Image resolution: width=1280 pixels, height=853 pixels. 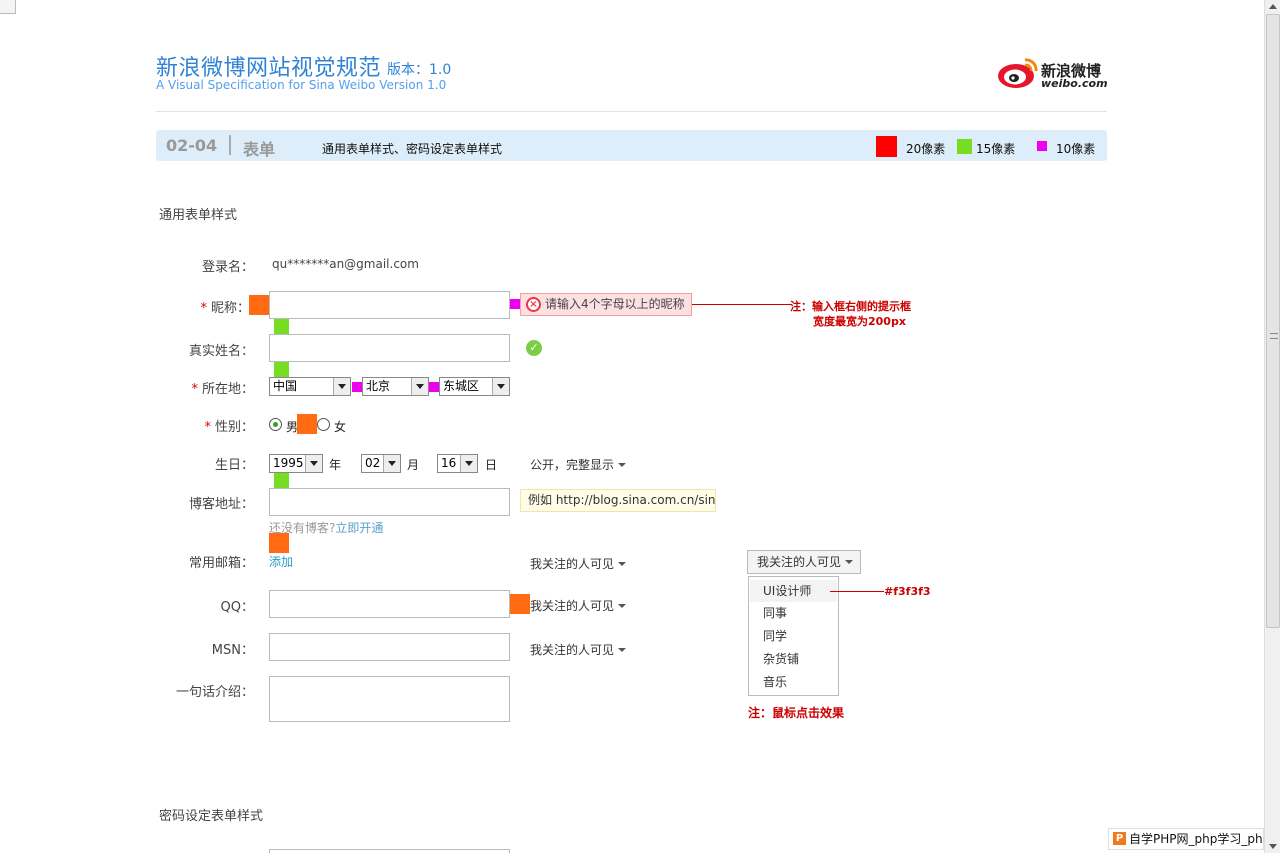 What do you see at coordinates (615, 304) in the screenshot?
I see `nickname-error-text: 请输入4个字母以上的昵称` at bounding box center [615, 304].